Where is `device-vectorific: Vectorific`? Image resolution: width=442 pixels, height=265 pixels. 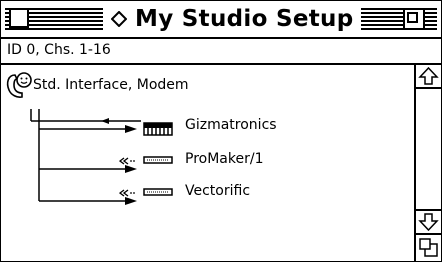 device-vectorific: Vectorific is located at coordinates (207, 193).